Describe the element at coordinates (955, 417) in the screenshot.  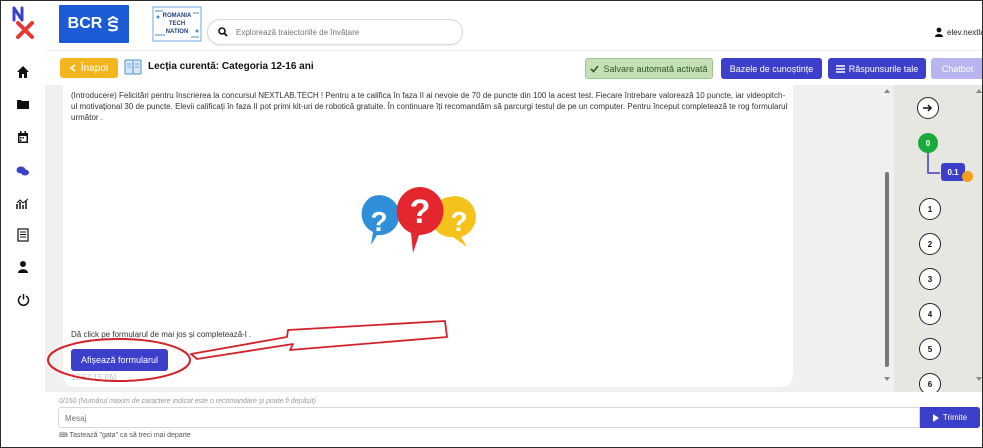
I see `send-label: Trimite` at that location.